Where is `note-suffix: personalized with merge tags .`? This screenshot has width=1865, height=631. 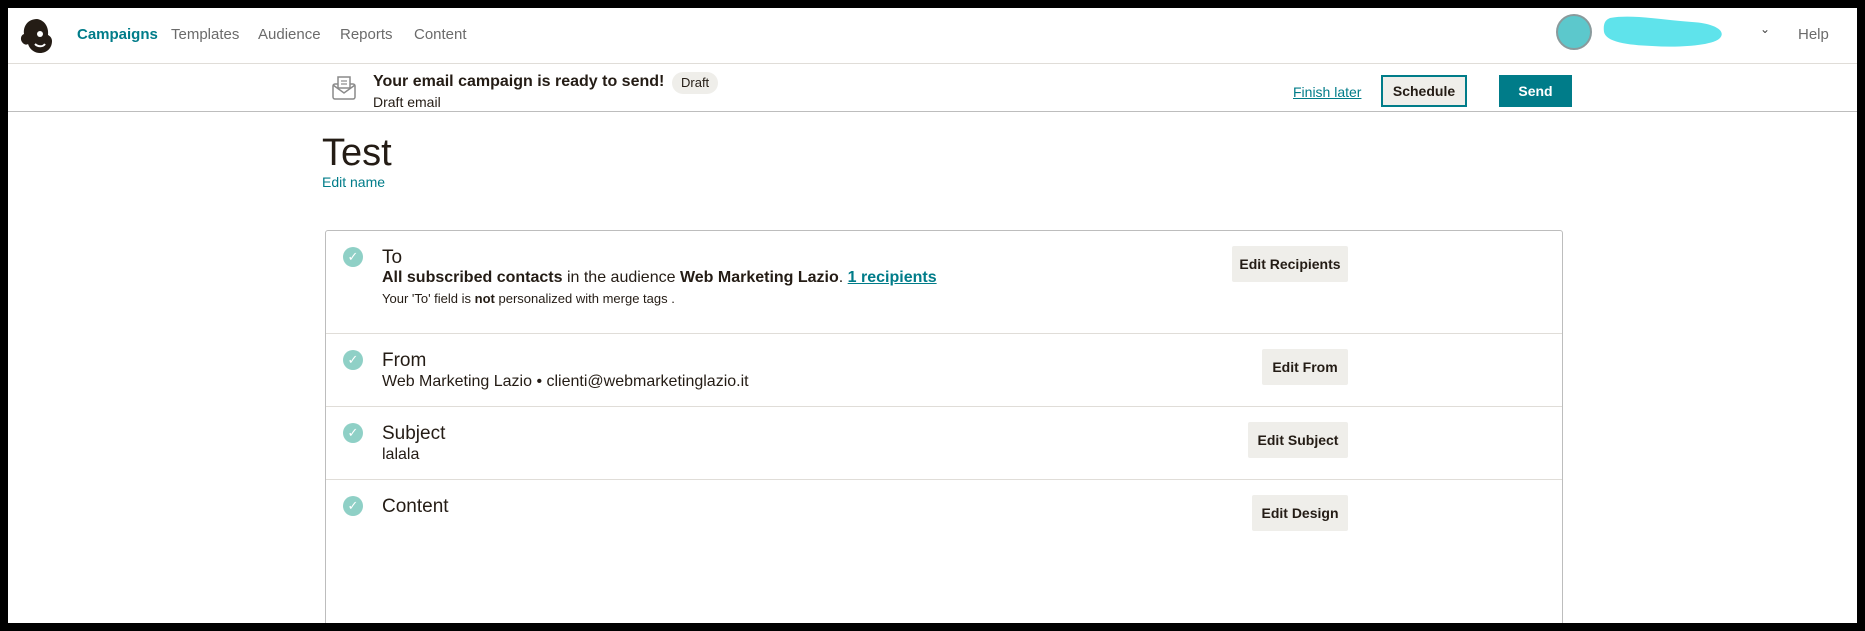 note-suffix: personalized with merge tags . is located at coordinates (586, 298).